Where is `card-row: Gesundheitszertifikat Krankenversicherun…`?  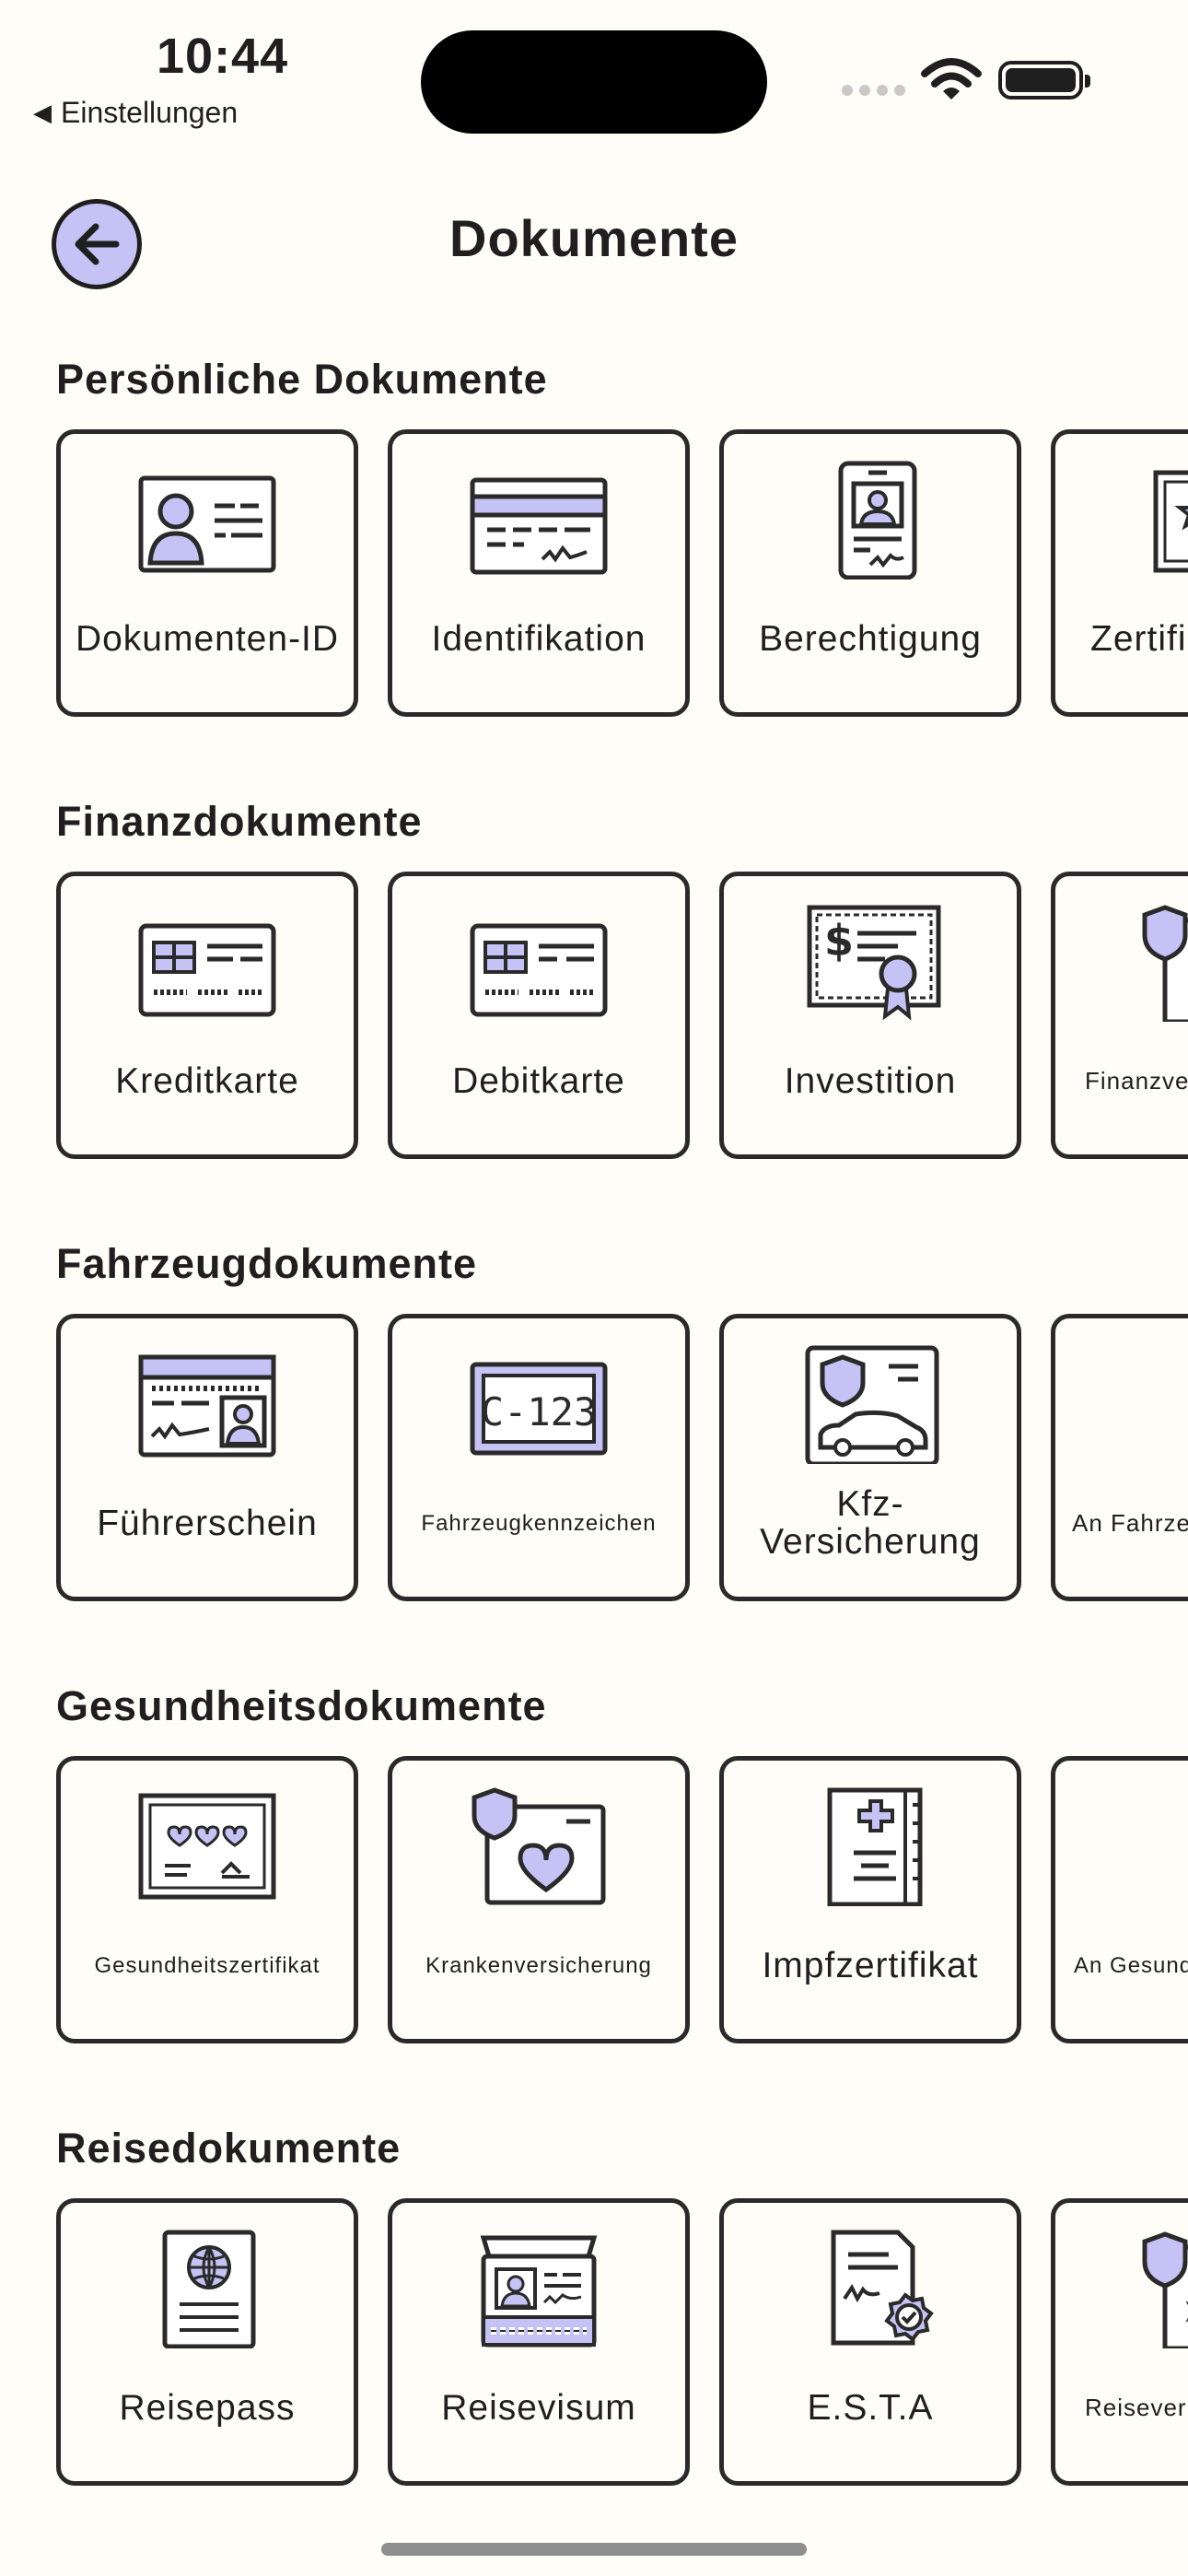
card-row: Gesundheitszertifikat Krankenversicherun… is located at coordinates (622, 1902).